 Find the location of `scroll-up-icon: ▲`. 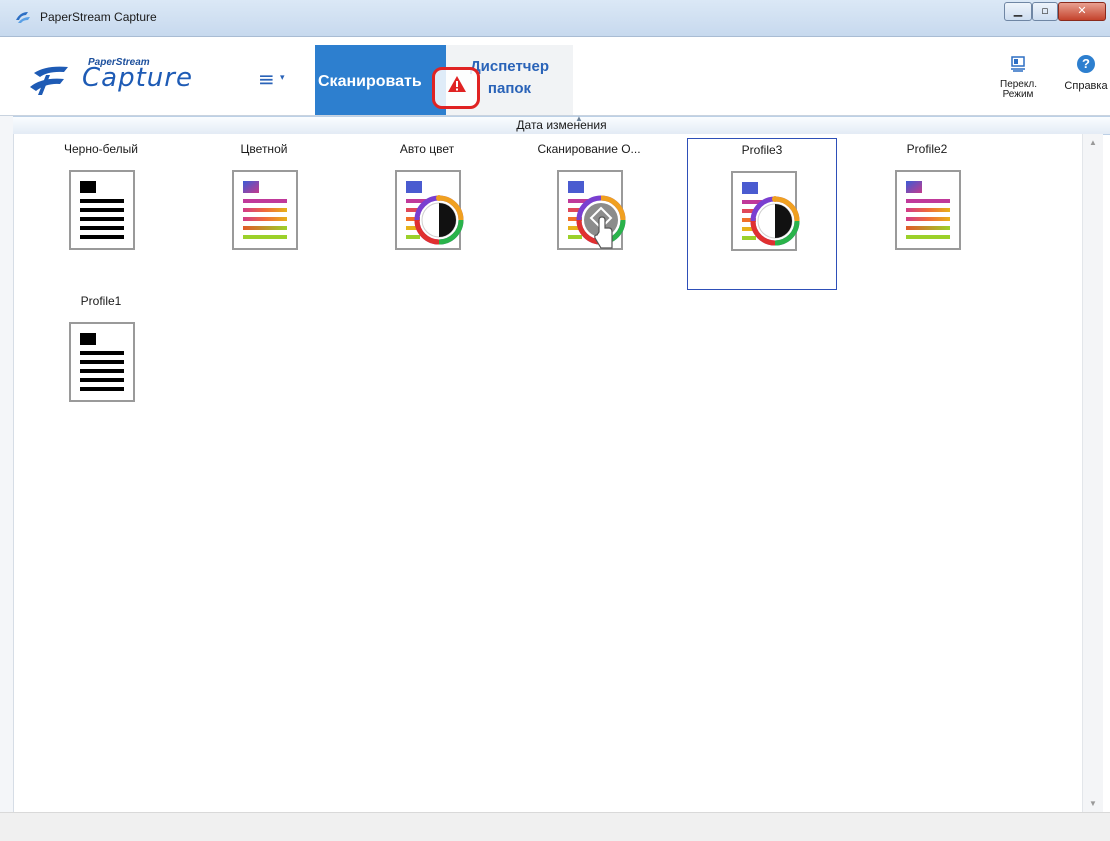

scroll-up-icon: ▲ is located at coordinates (1093, 142).